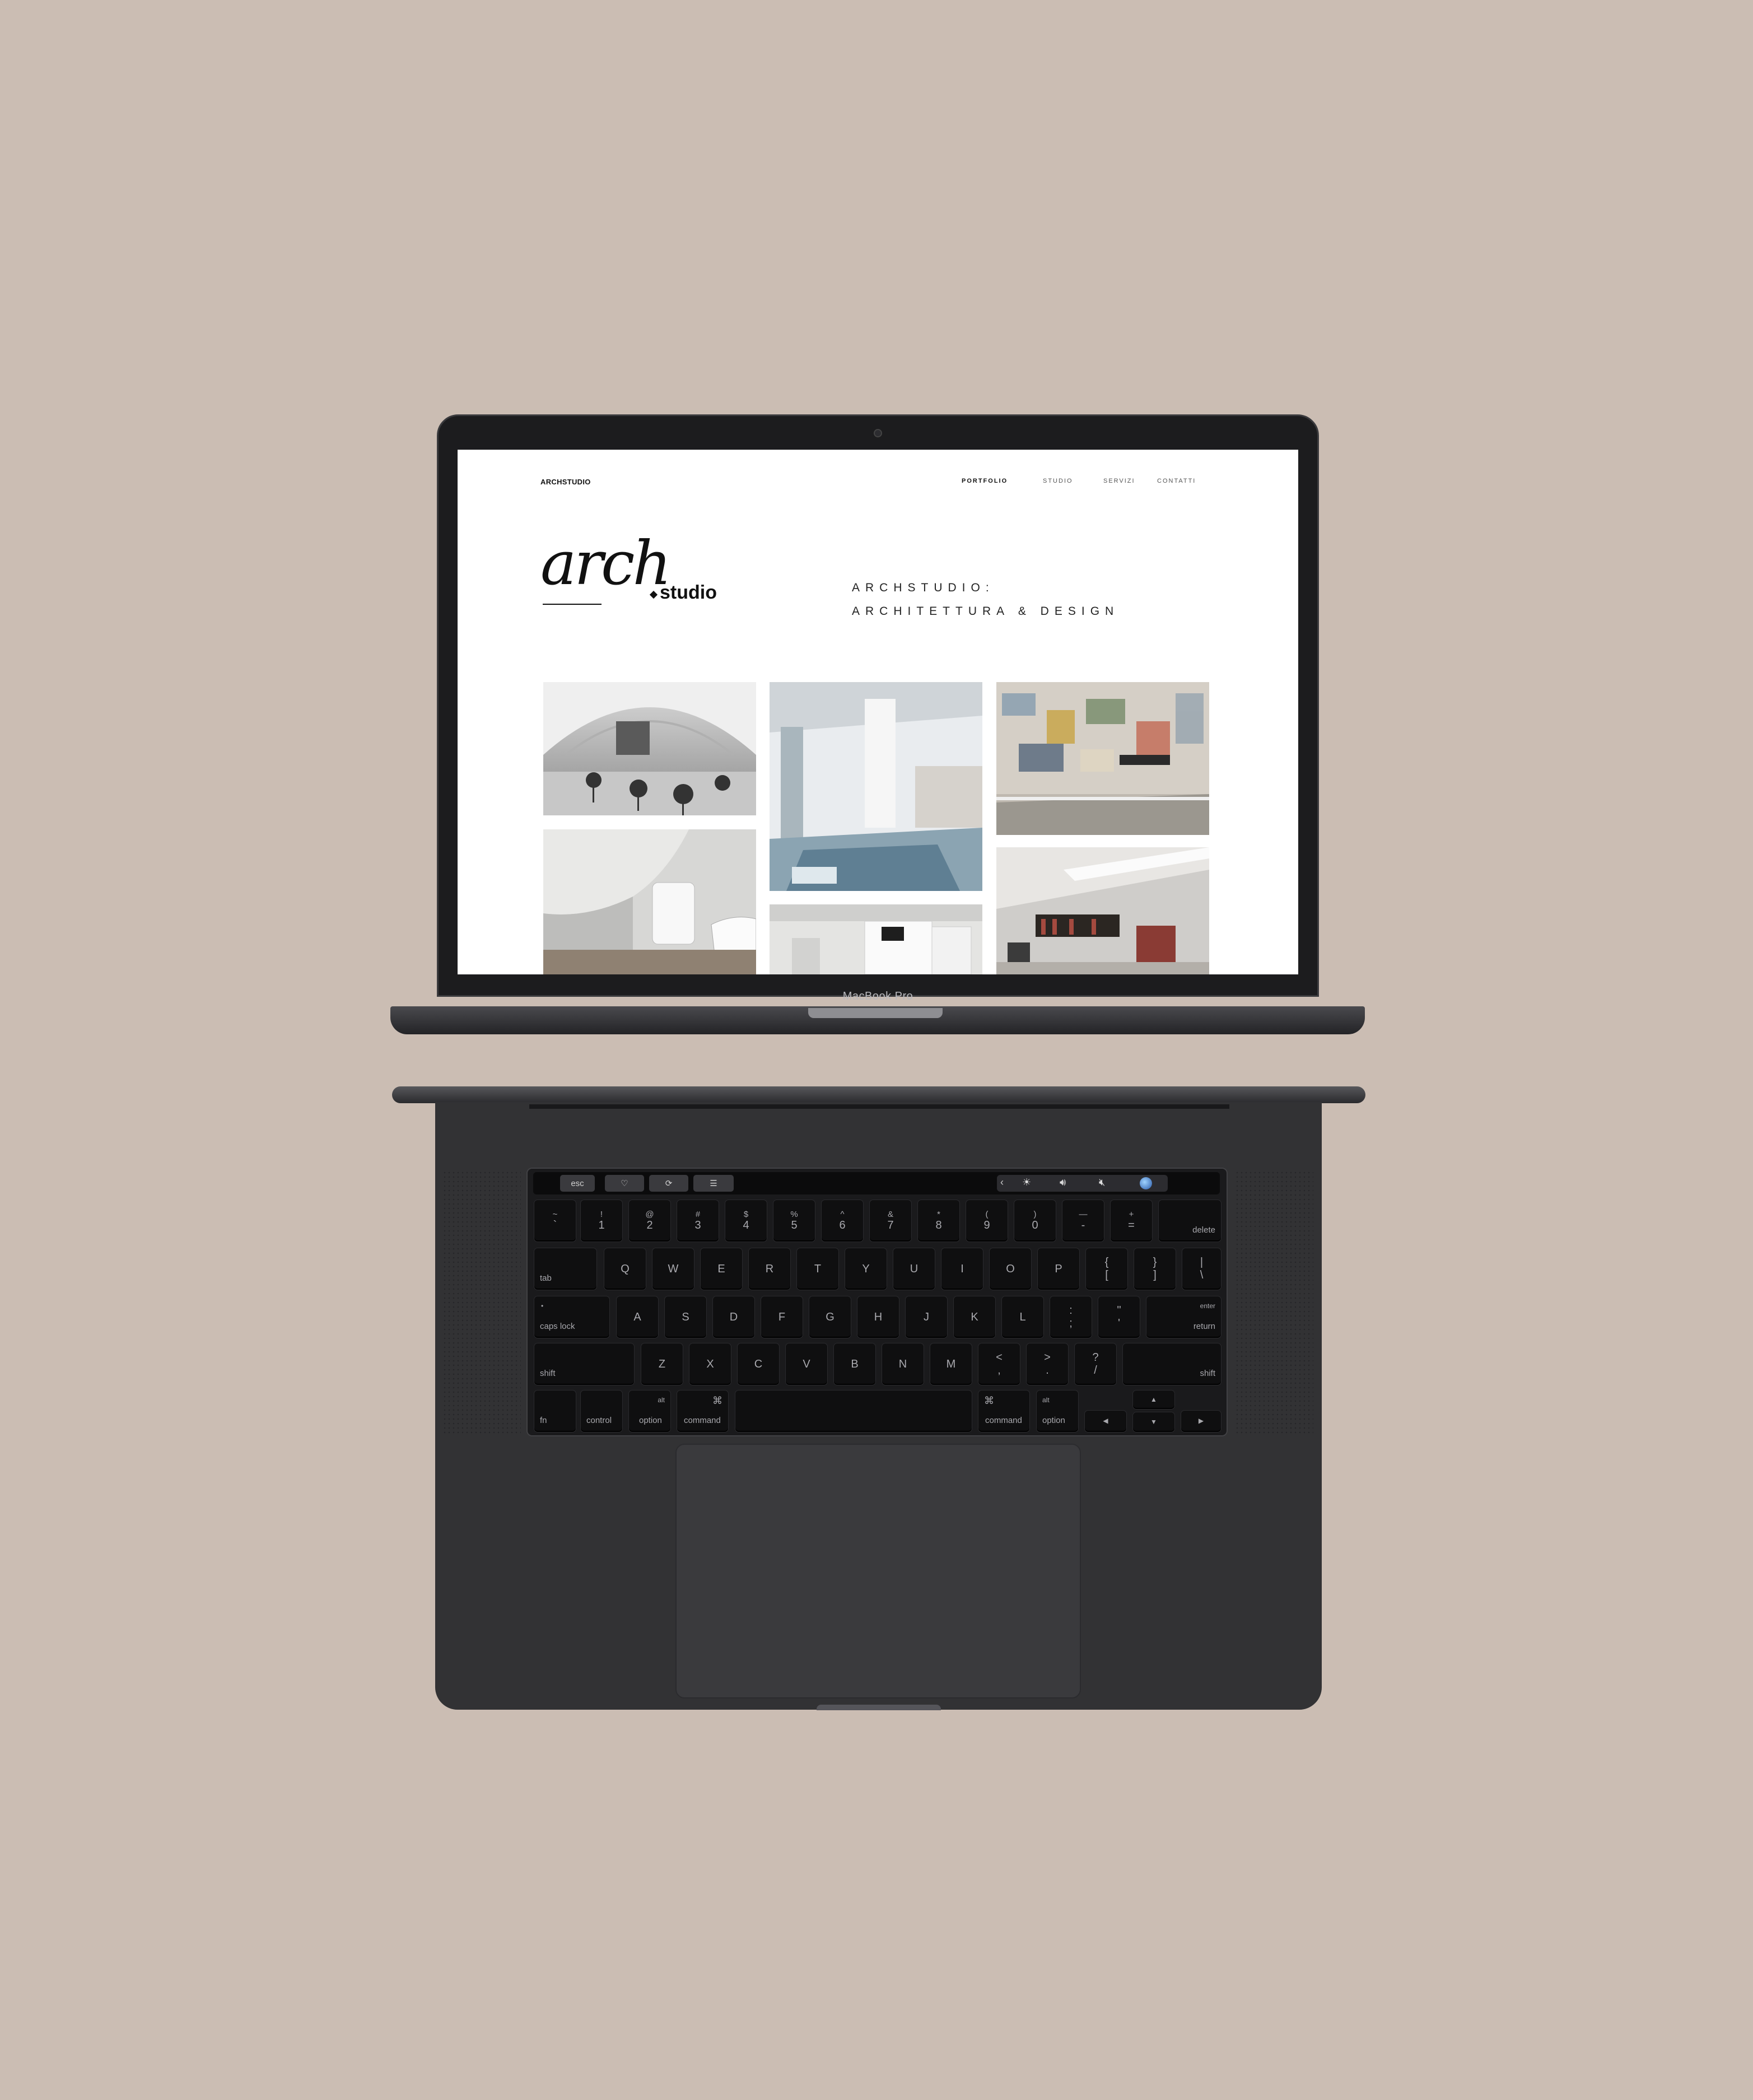 This screenshot has height=2100, width=1753. What do you see at coordinates (926, 1317) in the screenshot?
I see `key-j: J` at bounding box center [926, 1317].